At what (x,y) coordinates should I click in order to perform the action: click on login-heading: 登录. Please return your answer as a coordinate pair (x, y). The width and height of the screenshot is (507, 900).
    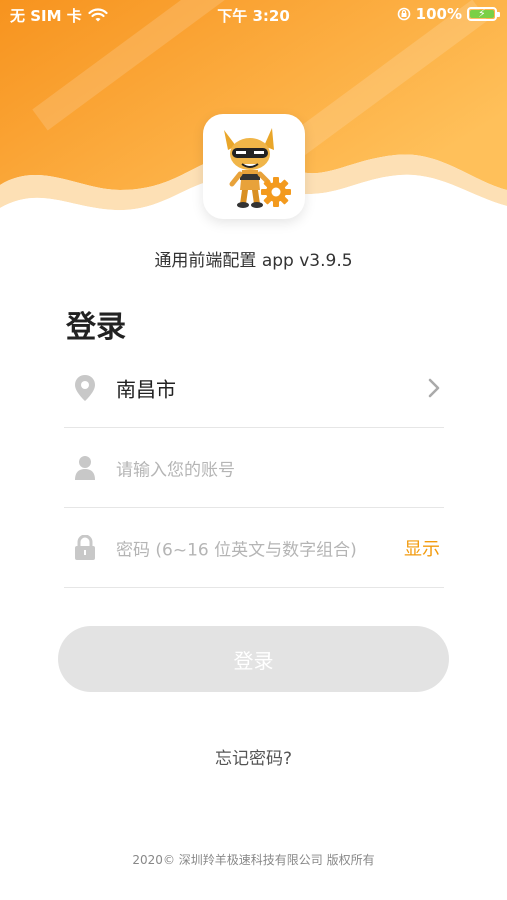
    Looking at the image, I should click on (96, 327).